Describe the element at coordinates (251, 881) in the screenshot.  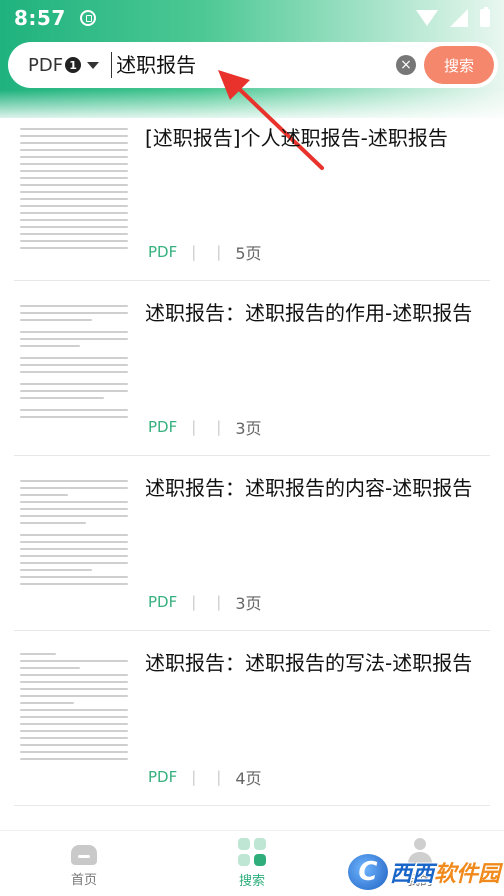
I see `tab-search-label: 搜索` at that location.